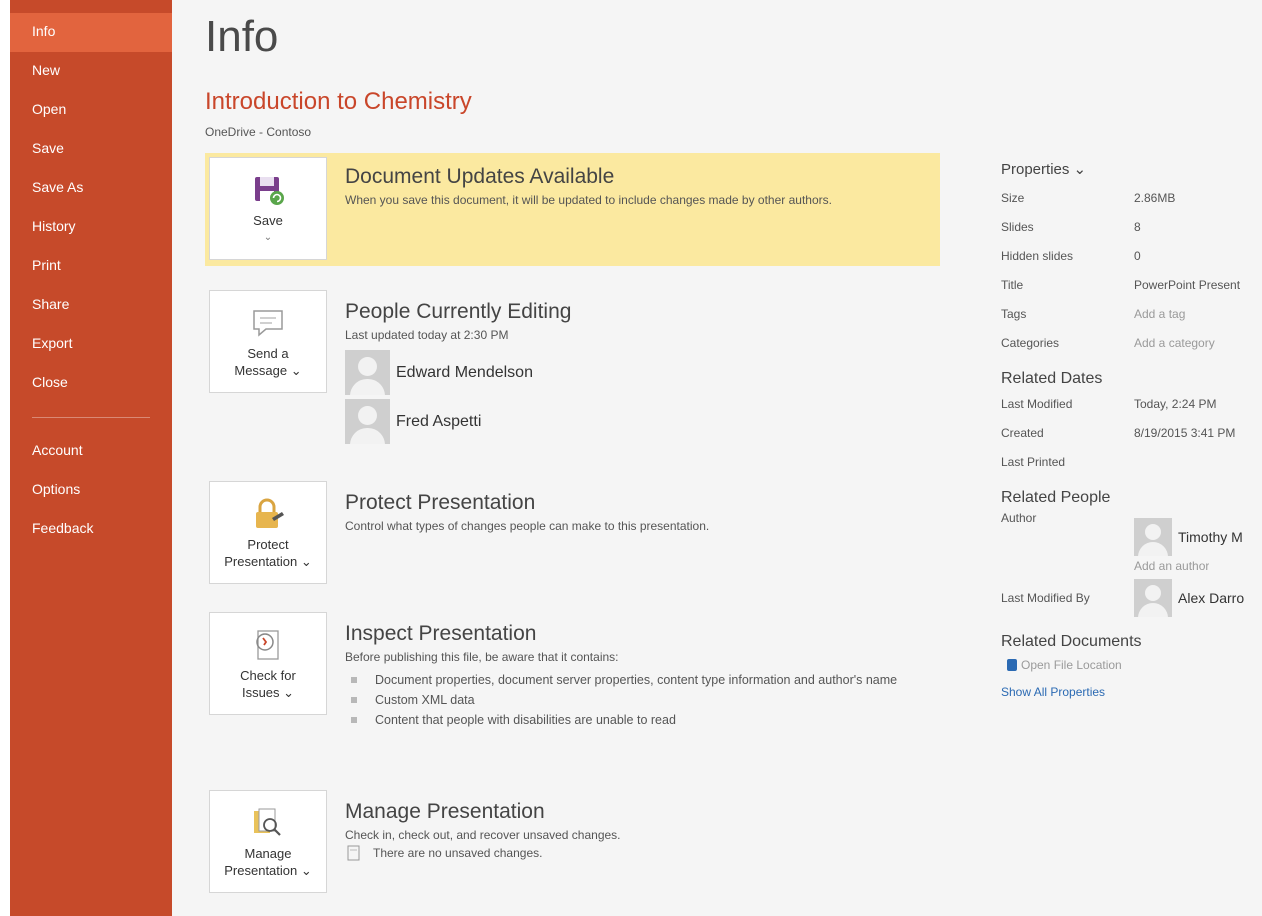  I want to click on manage-title: Manage Presentation, so click(445, 811).